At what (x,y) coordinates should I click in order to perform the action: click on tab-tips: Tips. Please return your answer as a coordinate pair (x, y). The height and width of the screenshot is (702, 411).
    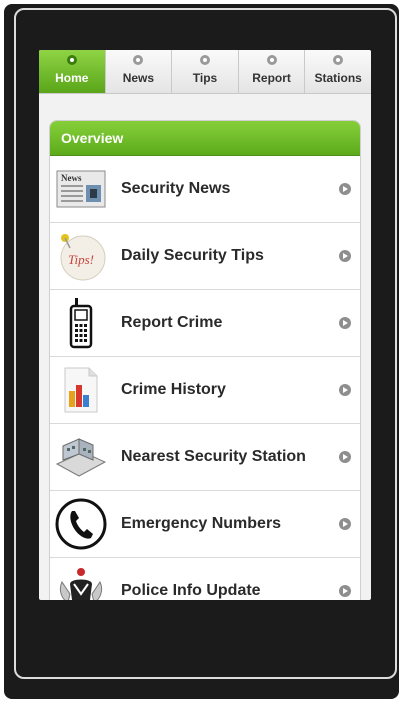
    Looking at the image, I should click on (205, 71).